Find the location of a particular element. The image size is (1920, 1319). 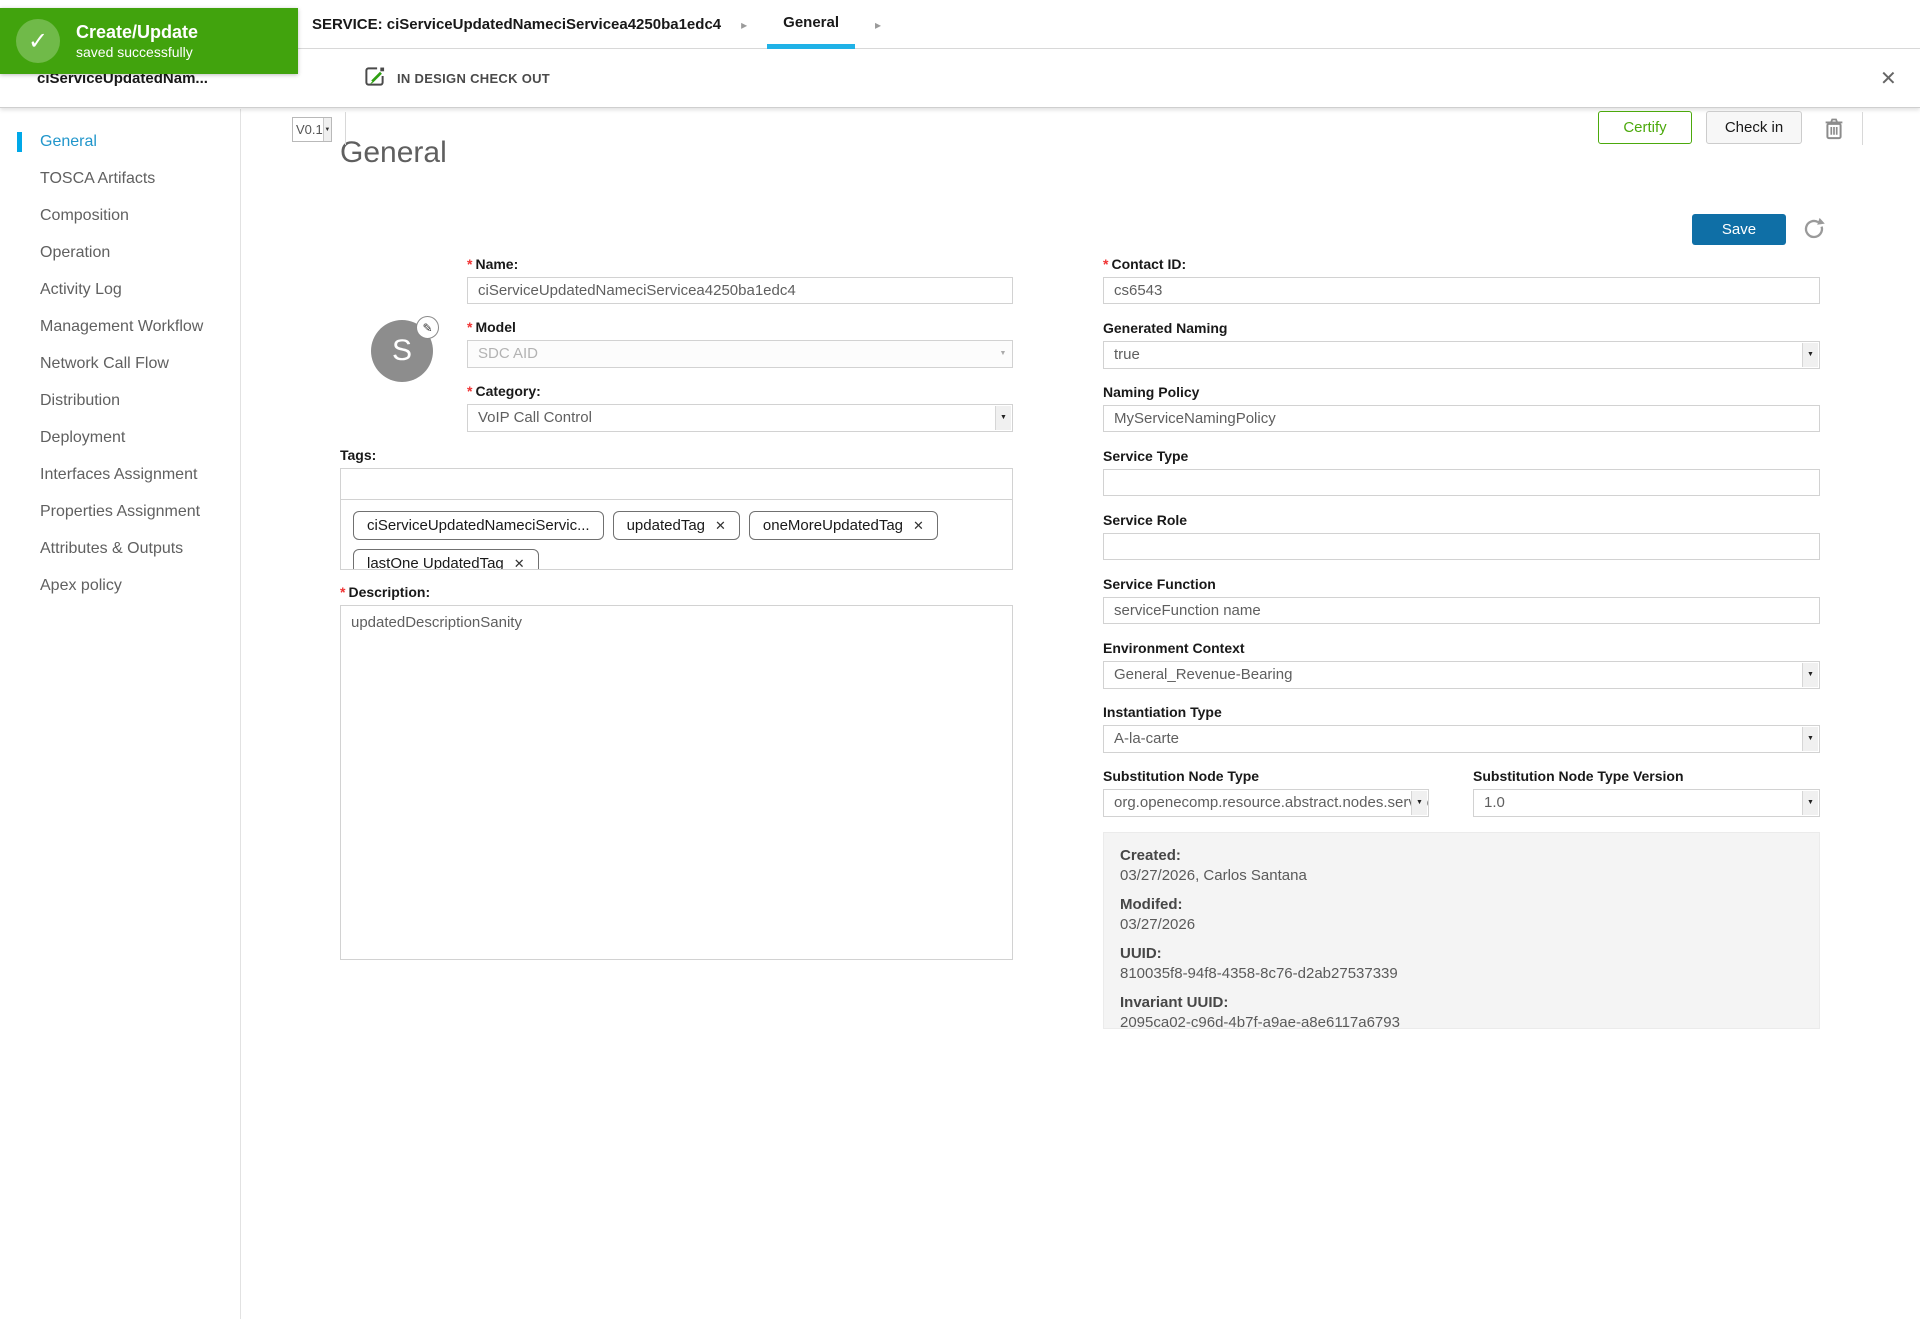

certify-button: Certify is located at coordinates (1645, 127).